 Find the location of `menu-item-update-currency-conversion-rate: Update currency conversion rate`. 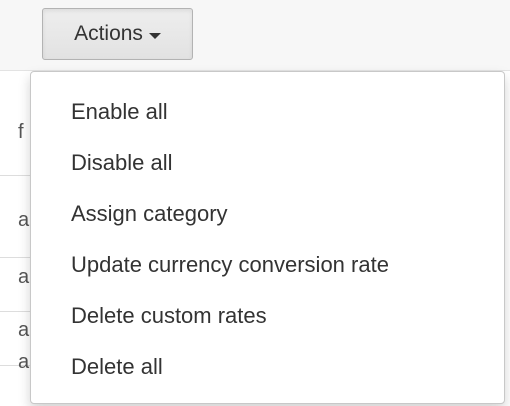

menu-item-update-currency-conversion-rate: Update currency conversion rate is located at coordinates (267, 264).